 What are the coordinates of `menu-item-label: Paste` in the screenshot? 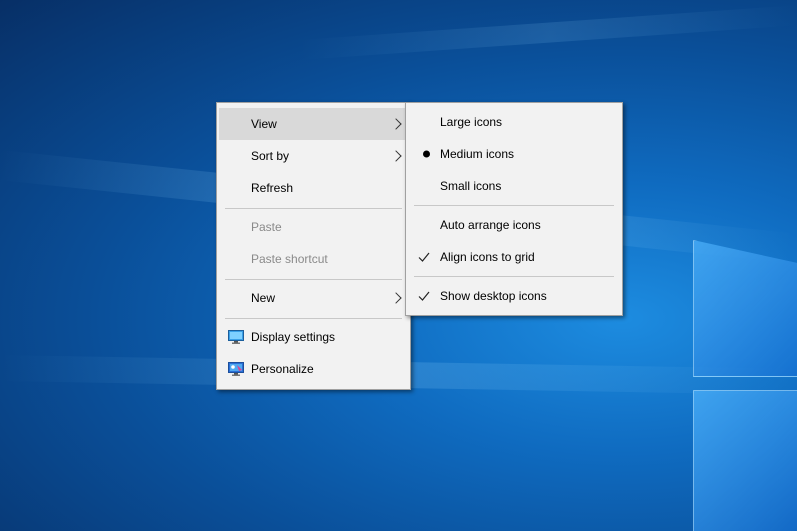 It's located at (266, 227).